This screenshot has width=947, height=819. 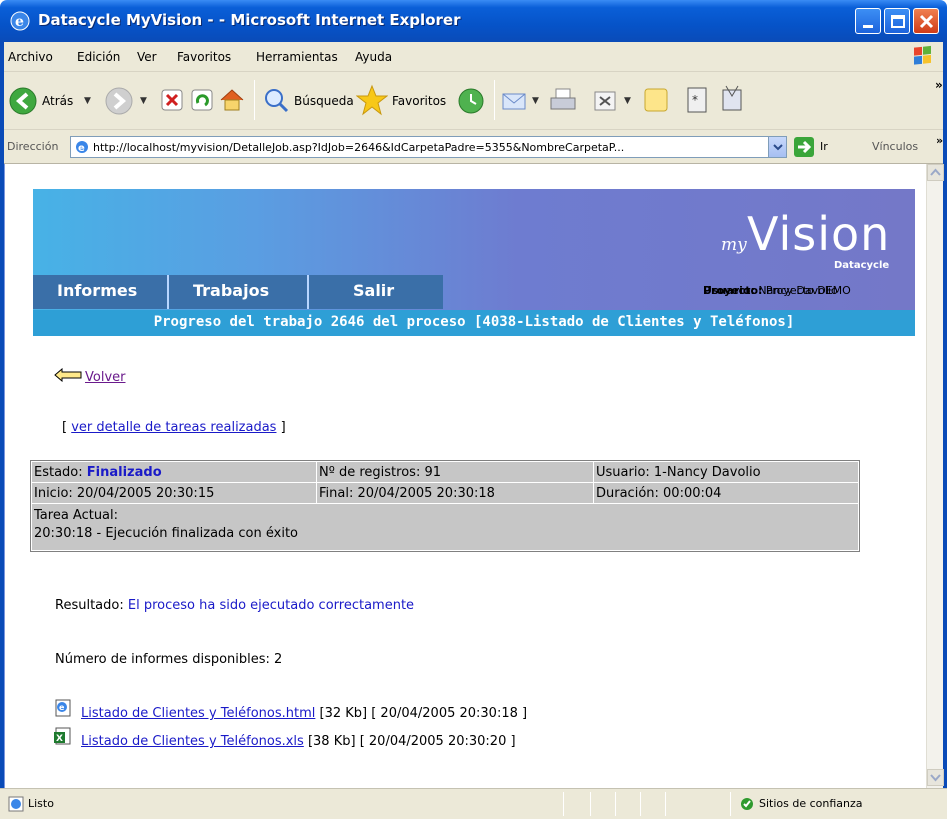 I want to click on menu-favoritos: Favoritos, so click(x=204, y=57).